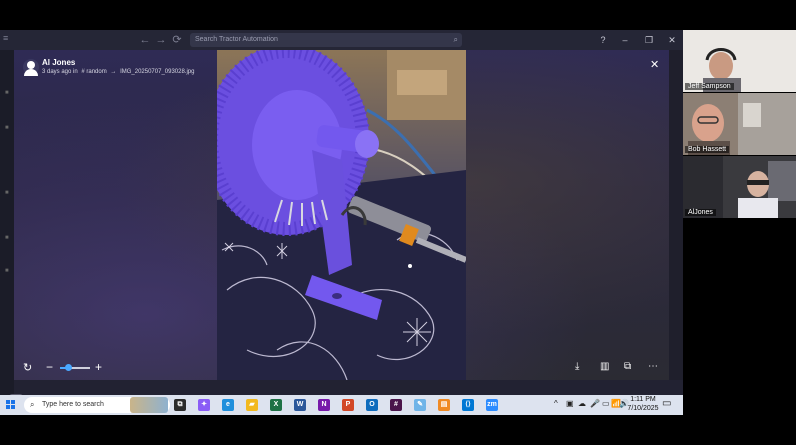  What do you see at coordinates (204, 405) in the screenshot?
I see `copilot-taskbar-icon: ✦` at bounding box center [204, 405].